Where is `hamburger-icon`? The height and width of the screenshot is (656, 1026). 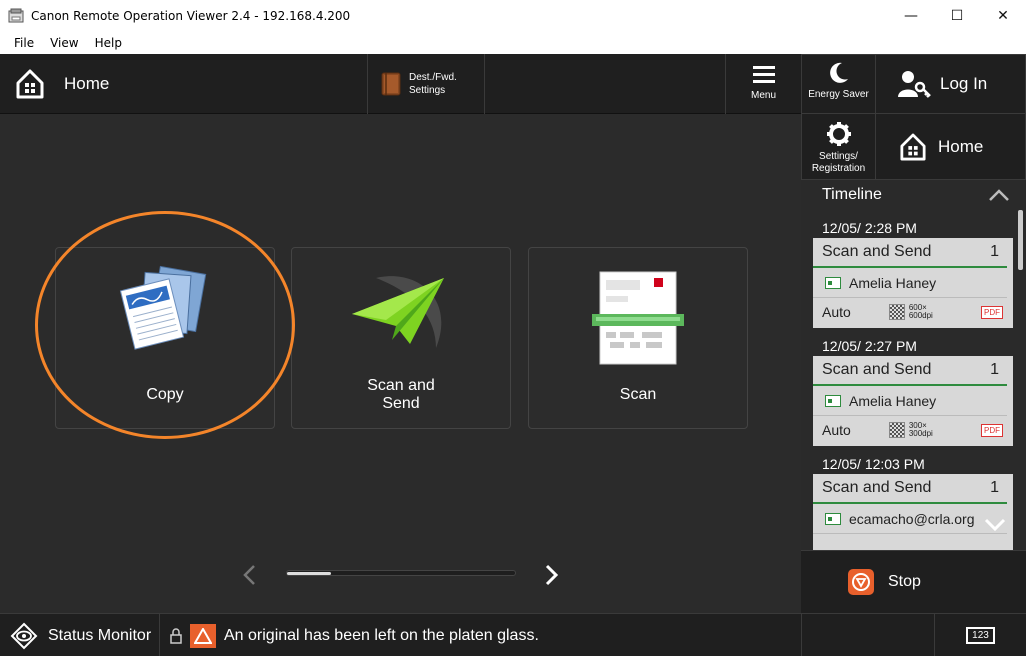
hamburger-icon is located at coordinates (763, 74).